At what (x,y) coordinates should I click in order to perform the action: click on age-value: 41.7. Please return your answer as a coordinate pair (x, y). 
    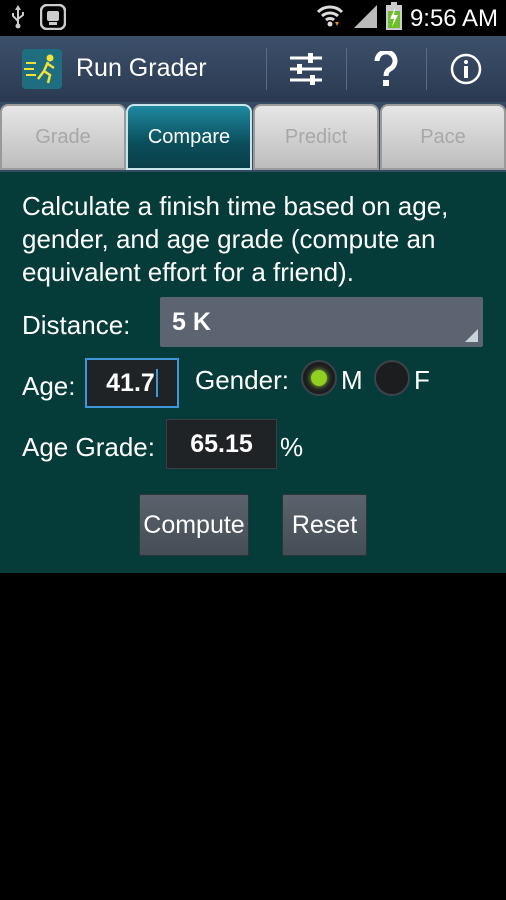
    Looking at the image, I should click on (130, 382).